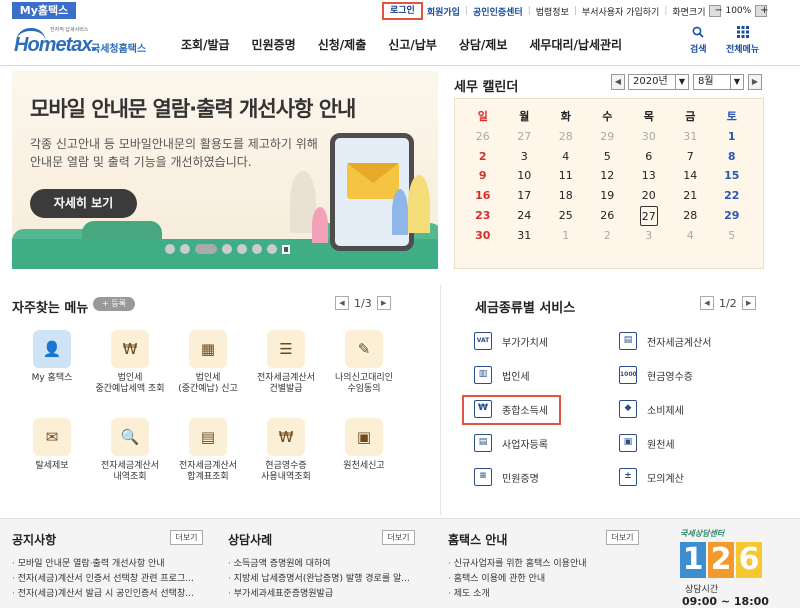 This screenshot has width=800, height=608. What do you see at coordinates (755, 82) in the screenshot?
I see `next-month-button: ▶` at bounding box center [755, 82].